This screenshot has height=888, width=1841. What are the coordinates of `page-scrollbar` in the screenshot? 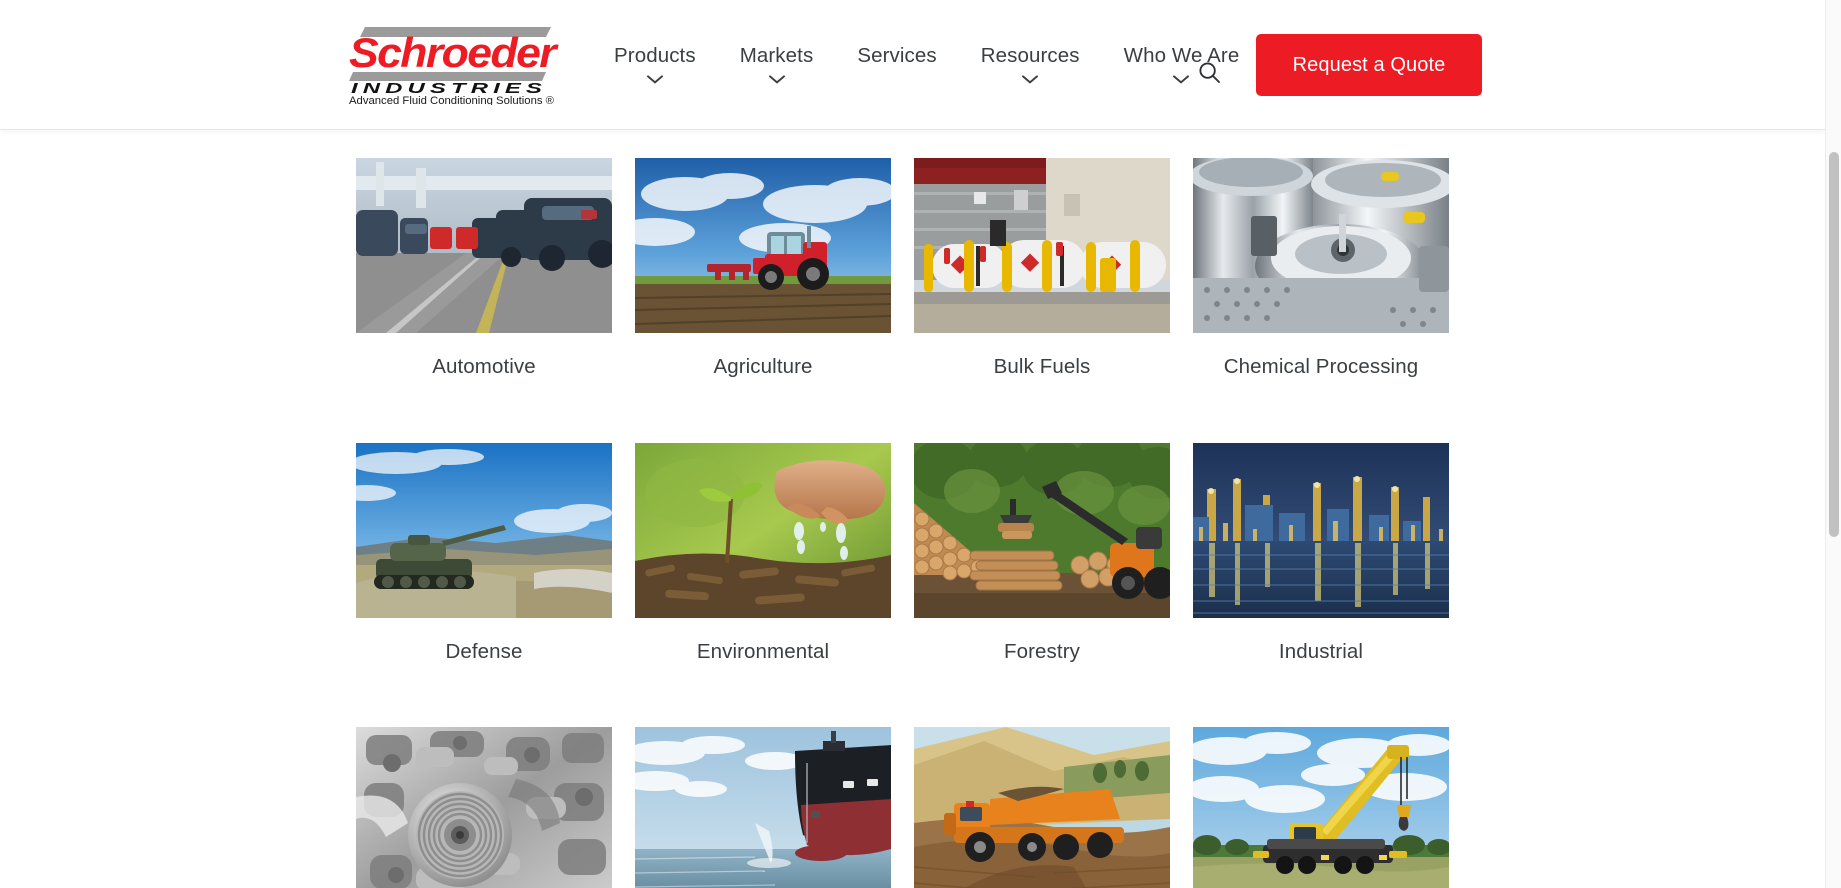 It's located at (1833, 444).